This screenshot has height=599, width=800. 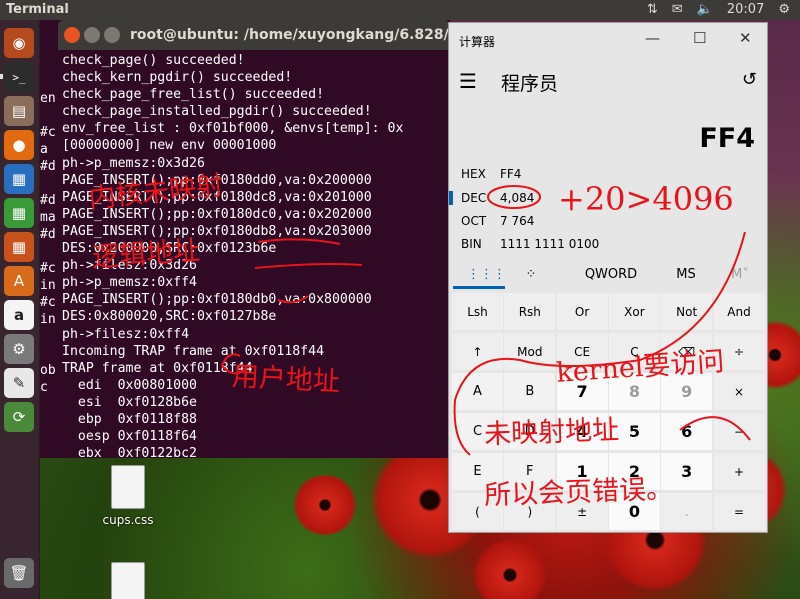 I want to click on close-button, so click(x=72, y=35).